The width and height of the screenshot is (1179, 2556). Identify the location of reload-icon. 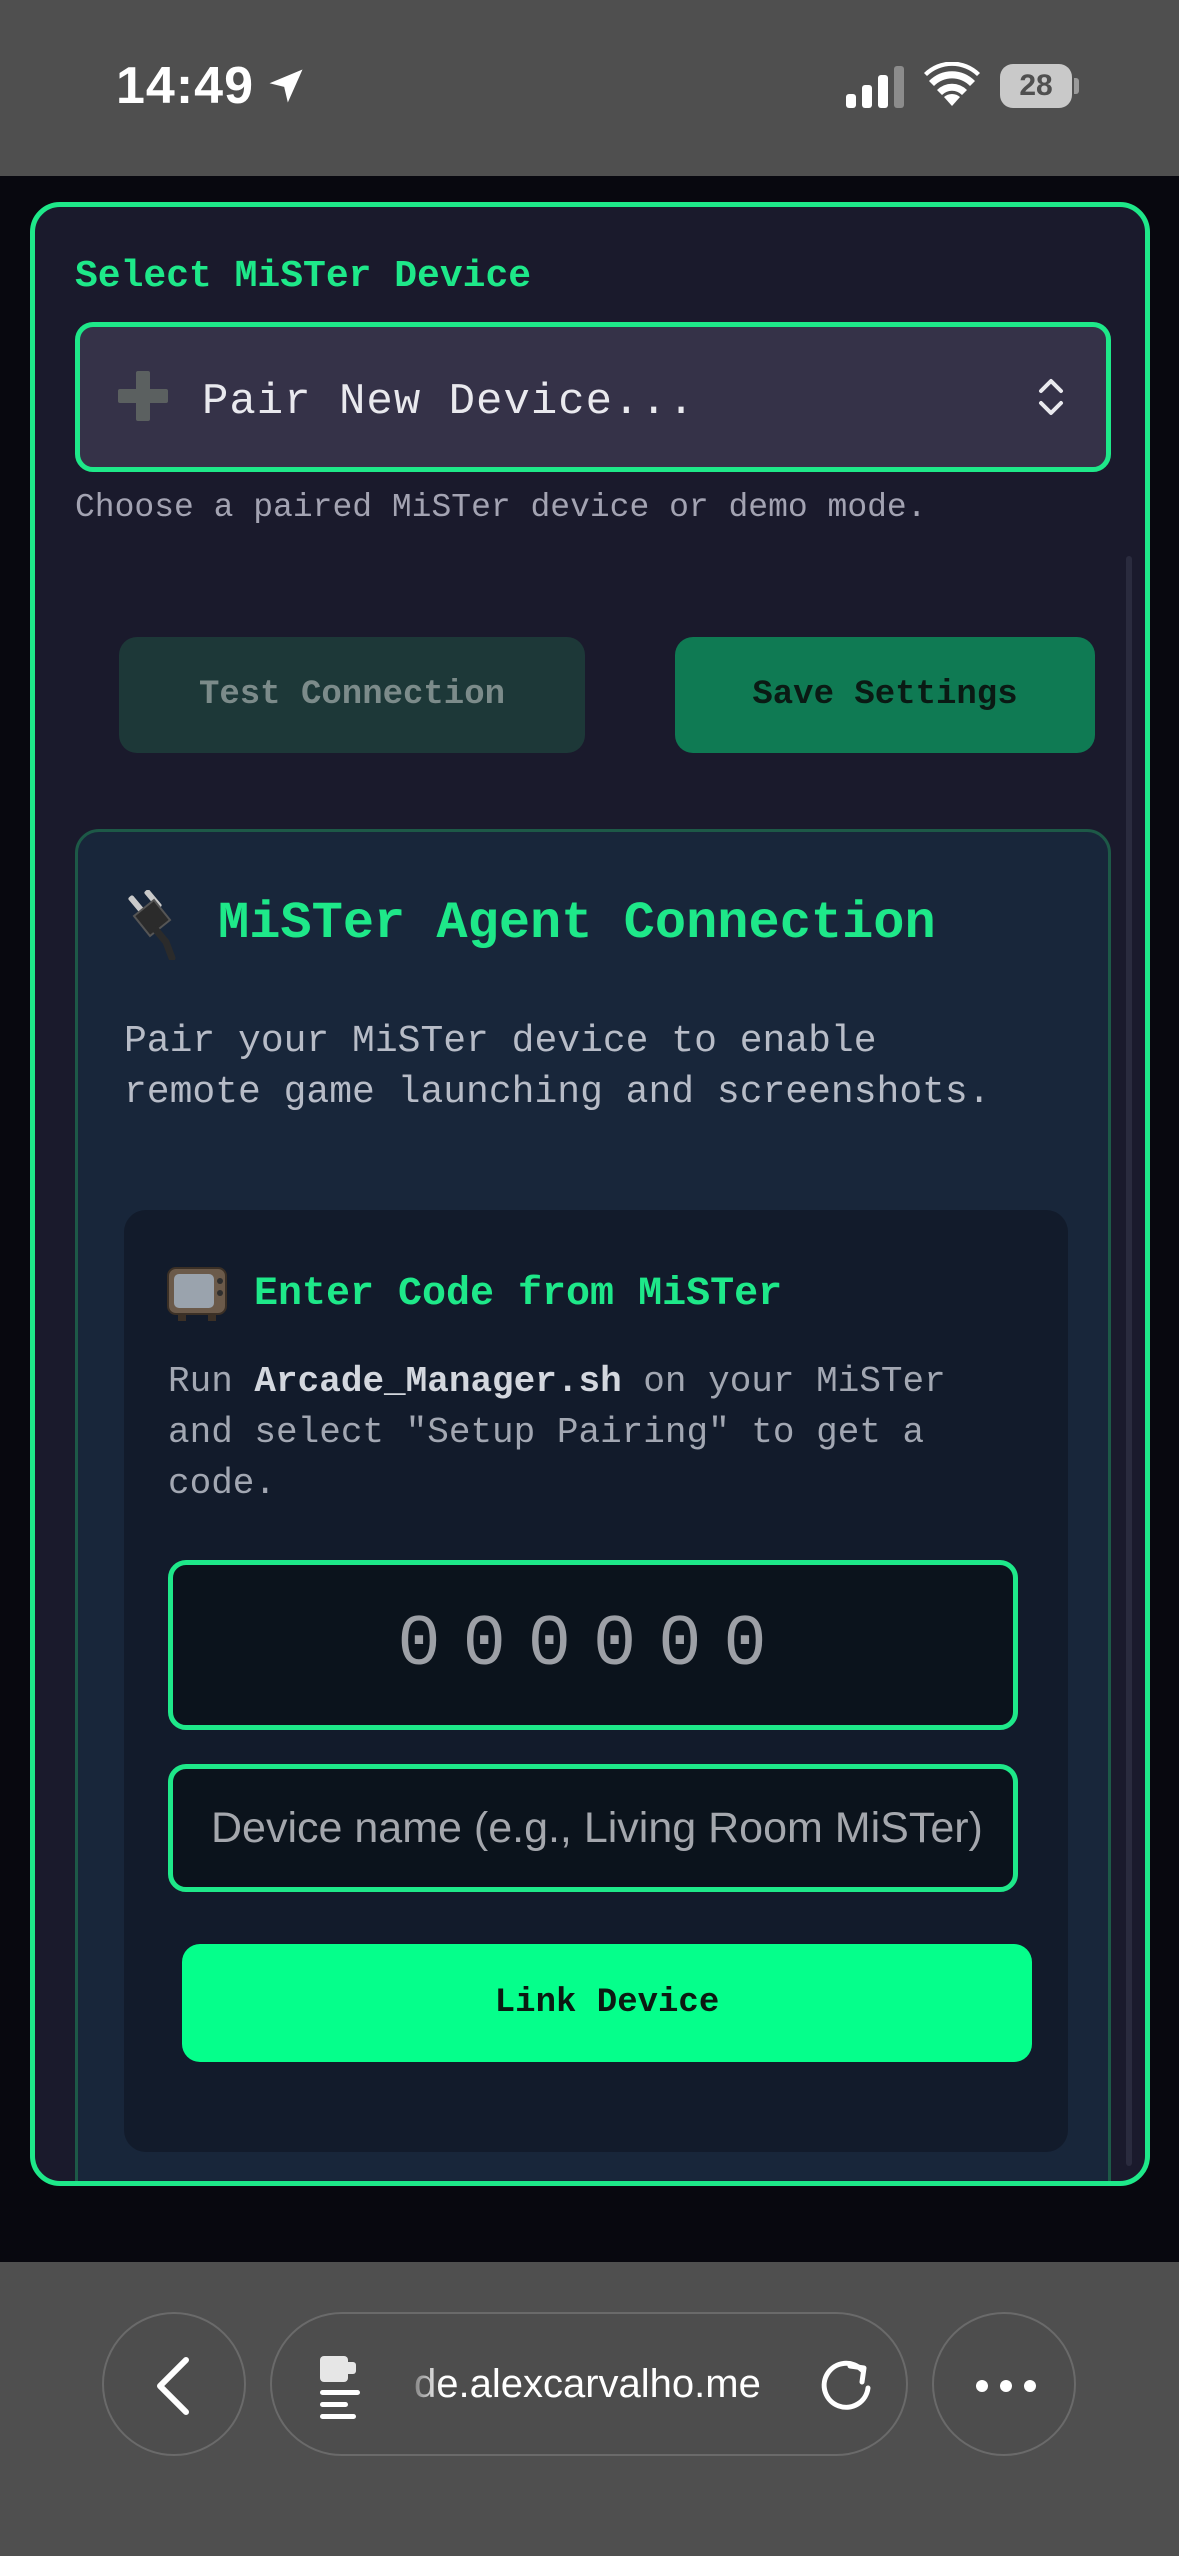
(847, 2386).